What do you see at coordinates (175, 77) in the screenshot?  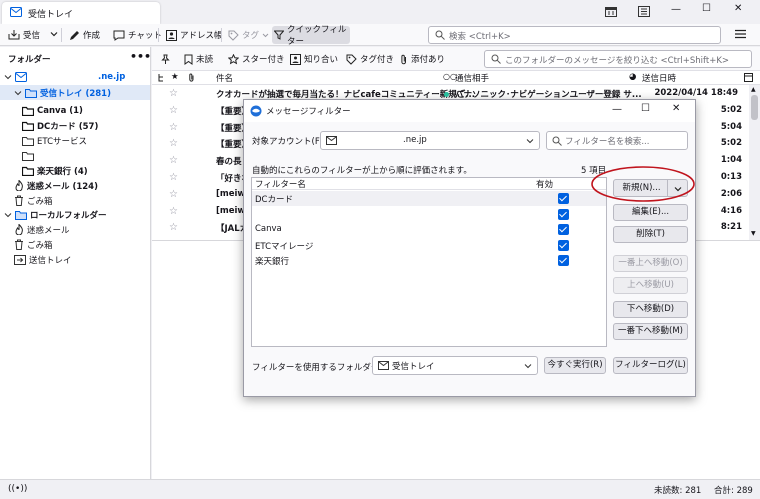 I see `star-column-icon: ★` at bounding box center [175, 77].